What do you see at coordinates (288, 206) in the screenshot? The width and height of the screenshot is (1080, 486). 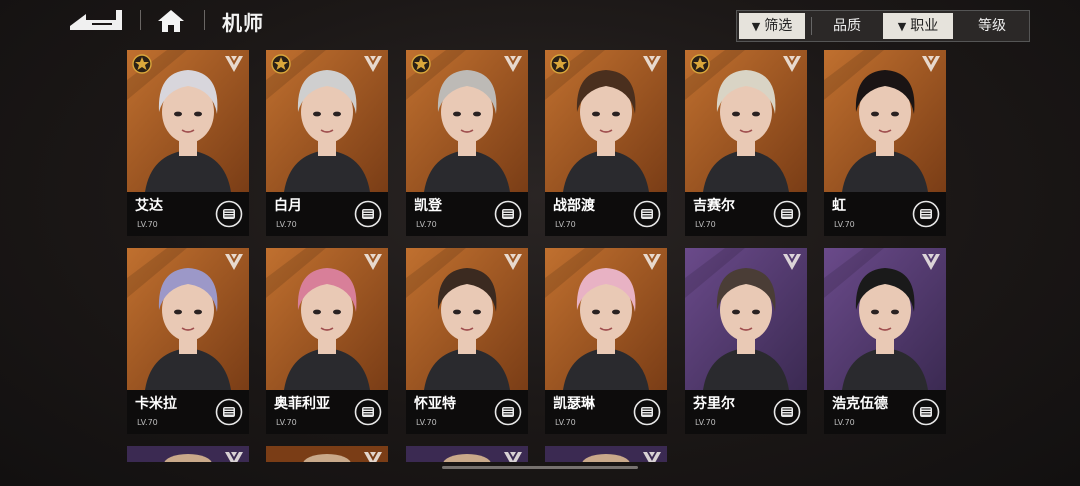 I see `pilot-name: 白月` at bounding box center [288, 206].